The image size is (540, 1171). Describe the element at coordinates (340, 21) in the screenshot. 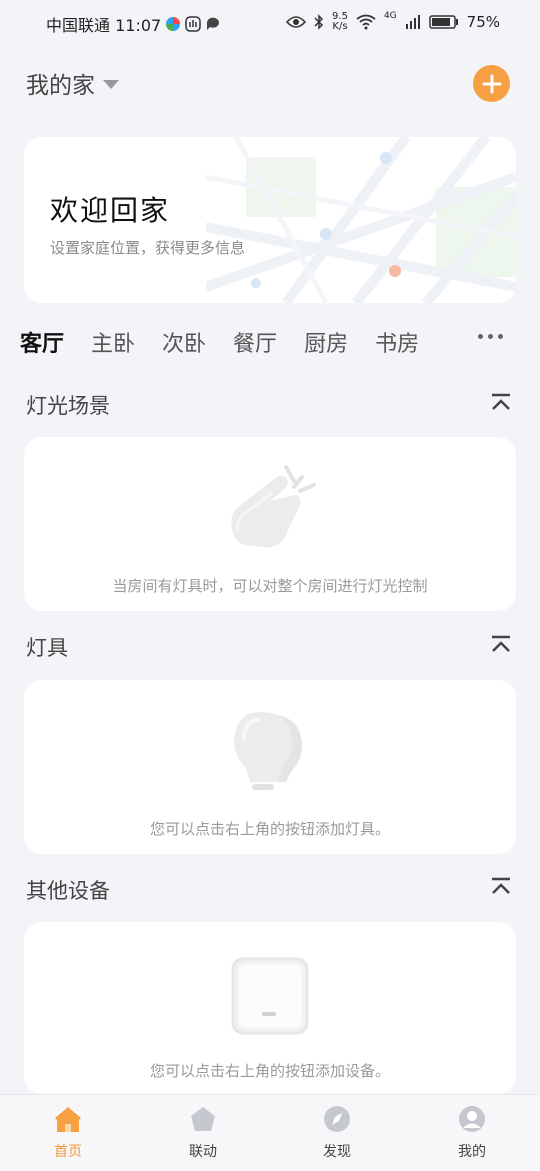

I see `network-speed: 9.5 K/s` at that location.